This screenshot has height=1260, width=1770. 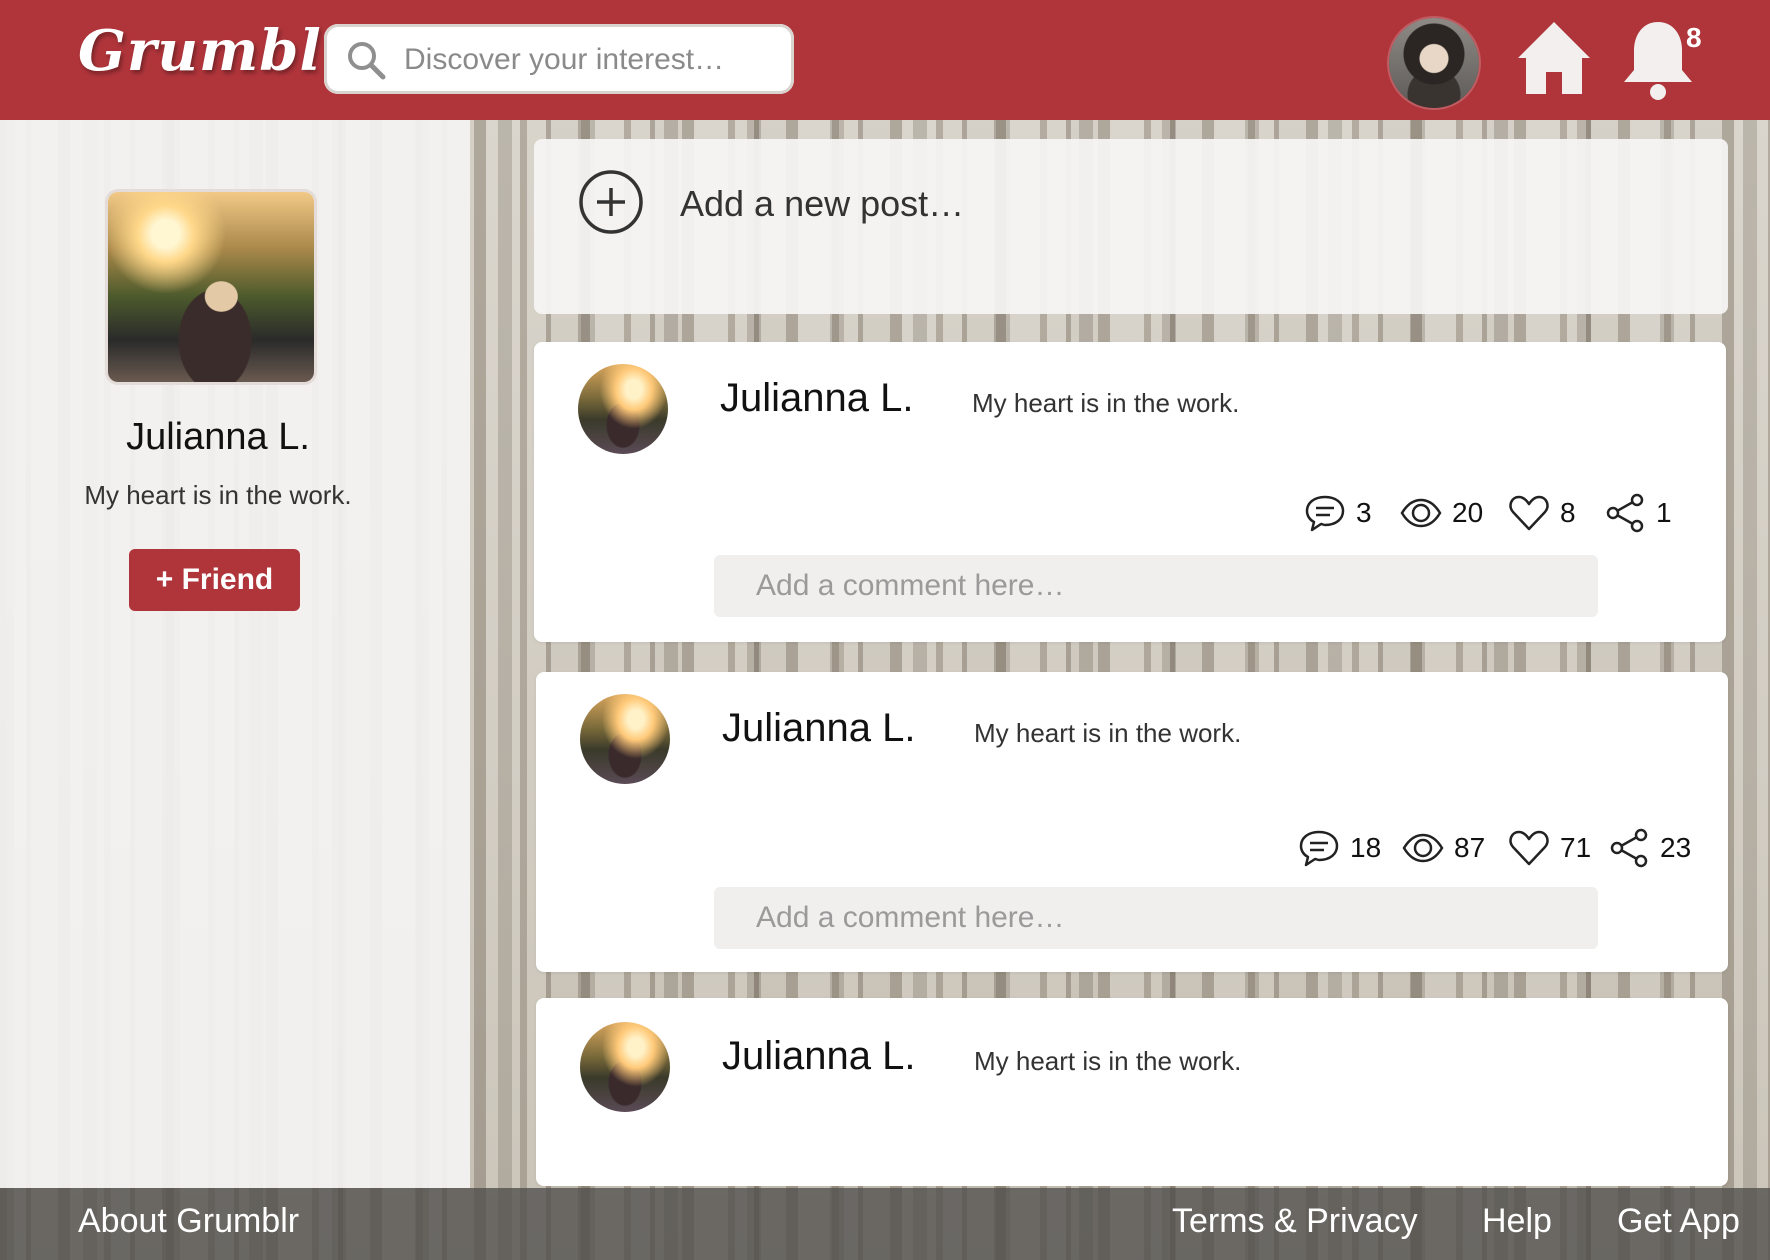 I want to click on user-avatar, so click(x=1434, y=63).